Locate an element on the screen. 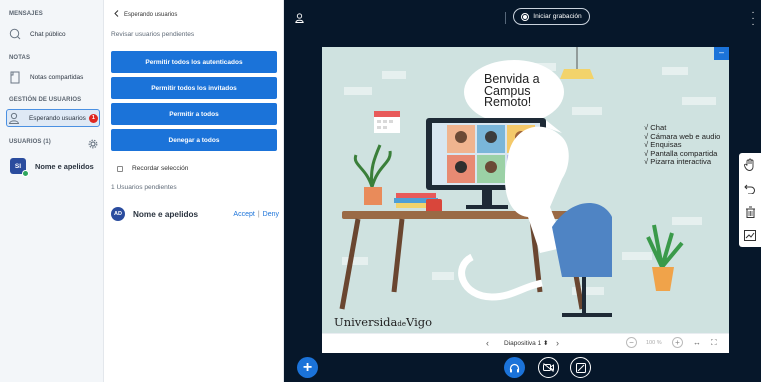 Image resolution: width=761 pixels, height=382 pixels. slide-selector: Diapositiva 1 ⬍ is located at coordinates (526, 343).